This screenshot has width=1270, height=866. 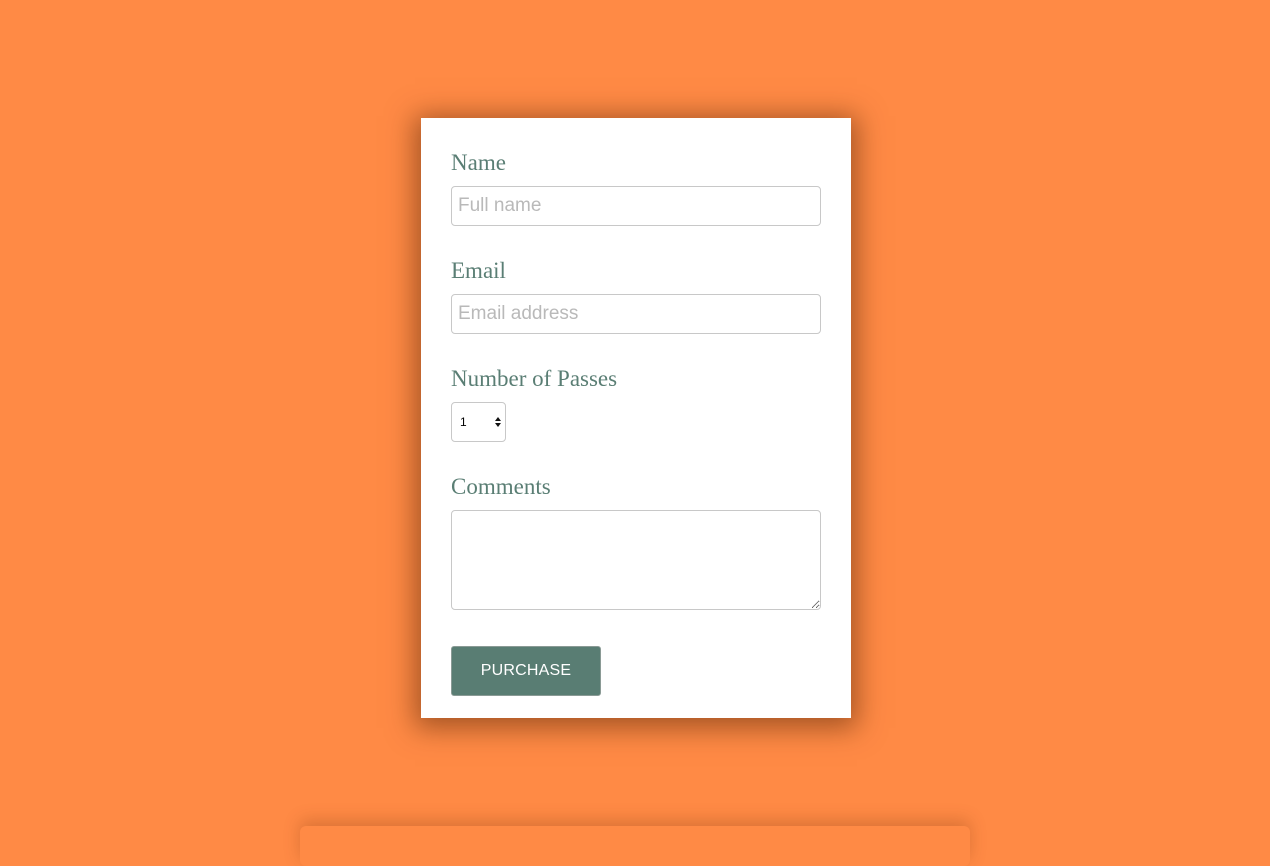 What do you see at coordinates (636, 314) in the screenshot?
I see `email-input` at bounding box center [636, 314].